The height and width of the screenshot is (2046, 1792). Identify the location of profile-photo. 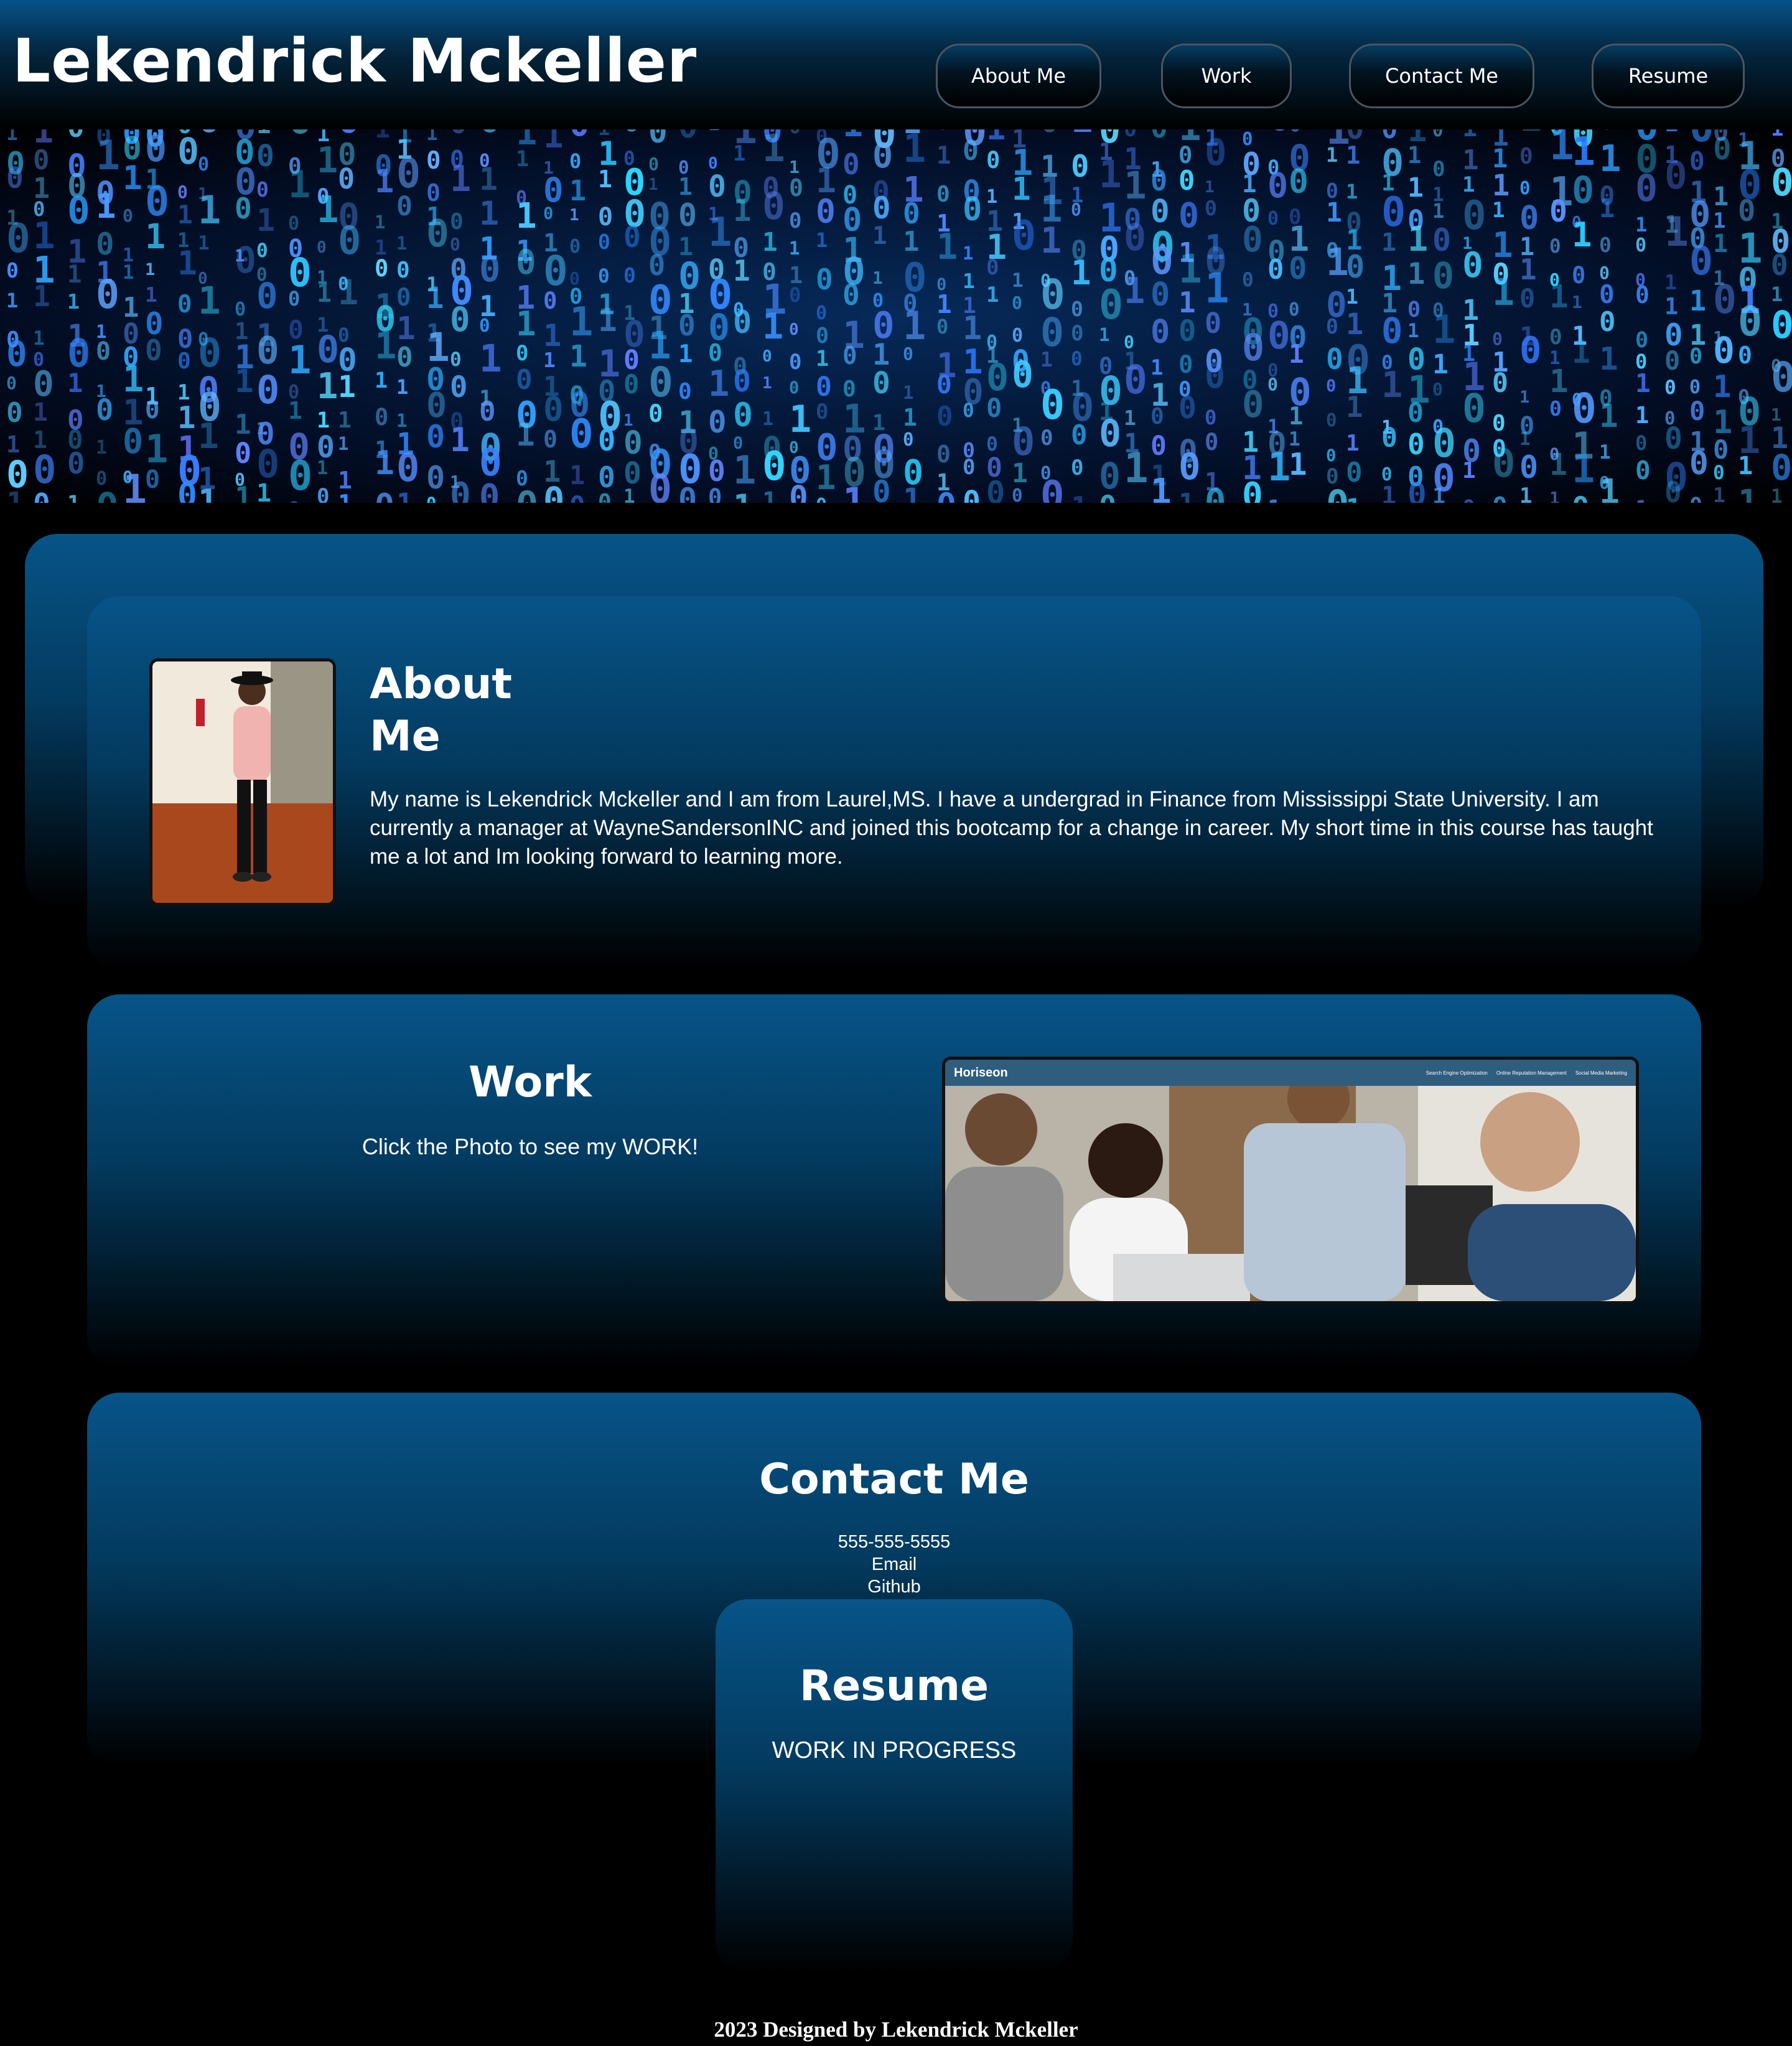
(243, 782).